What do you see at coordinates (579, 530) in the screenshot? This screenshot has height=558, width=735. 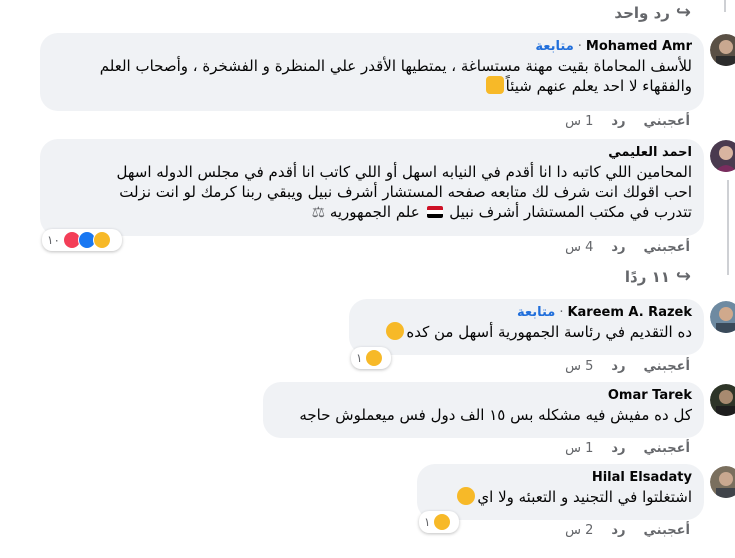 I see `timestamp: 2 س` at bounding box center [579, 530].